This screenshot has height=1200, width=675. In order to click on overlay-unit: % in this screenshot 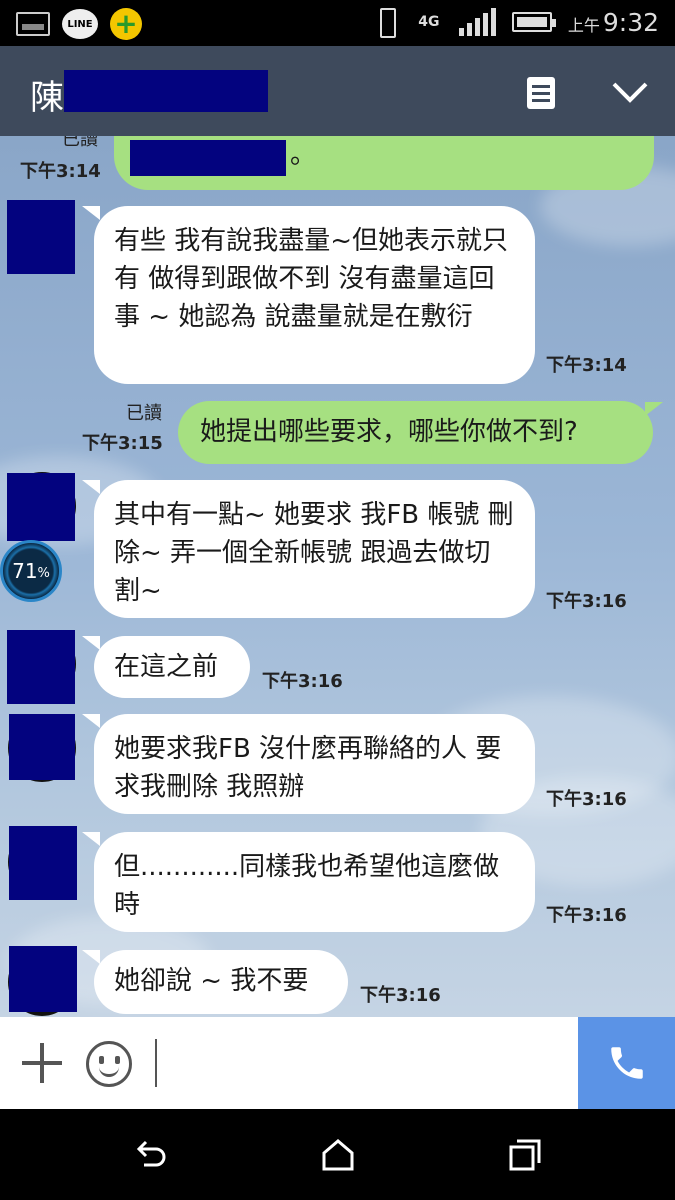, I will do `click(43, 573)`.